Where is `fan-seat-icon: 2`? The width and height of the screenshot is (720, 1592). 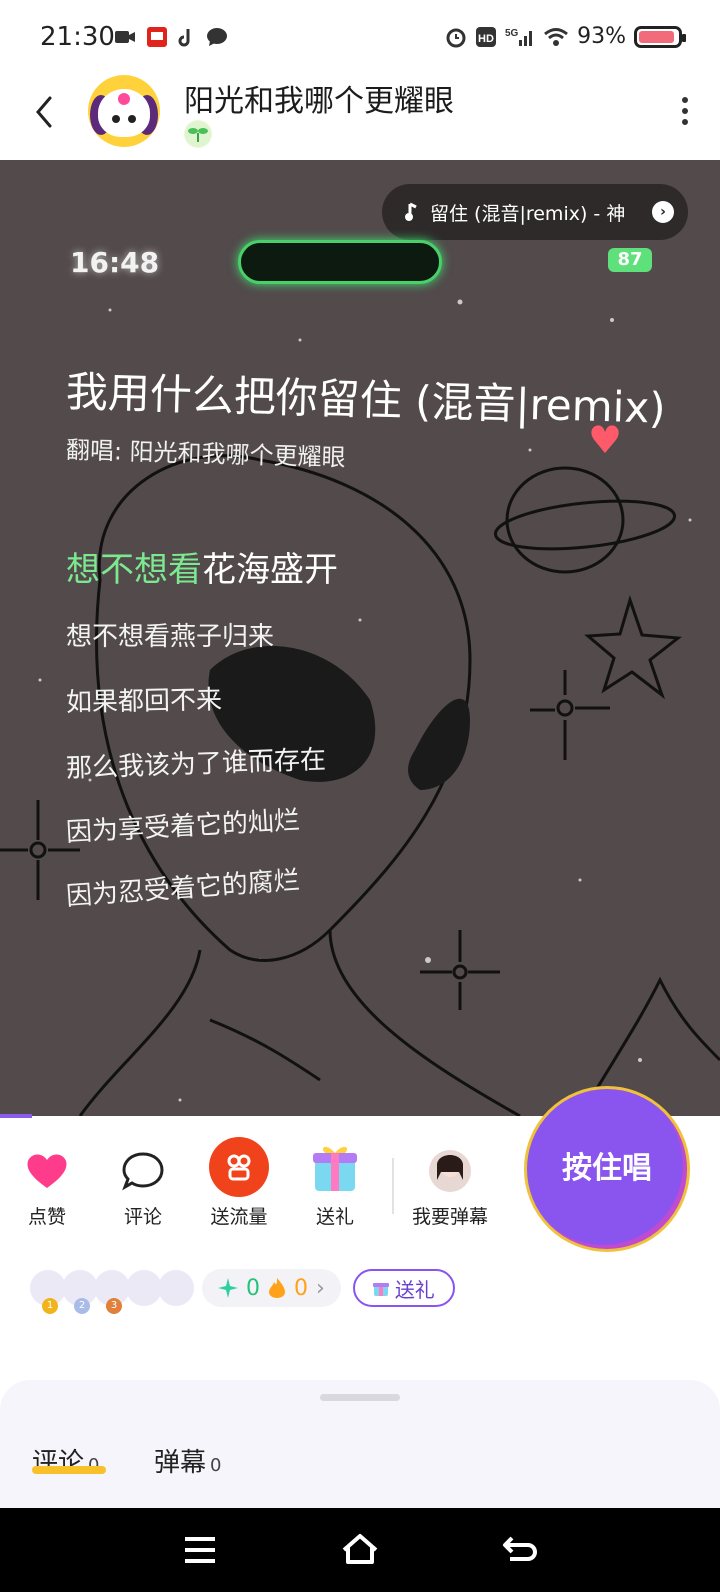 fan-seat-icon: 2 is located at coordinates (80, 1292).